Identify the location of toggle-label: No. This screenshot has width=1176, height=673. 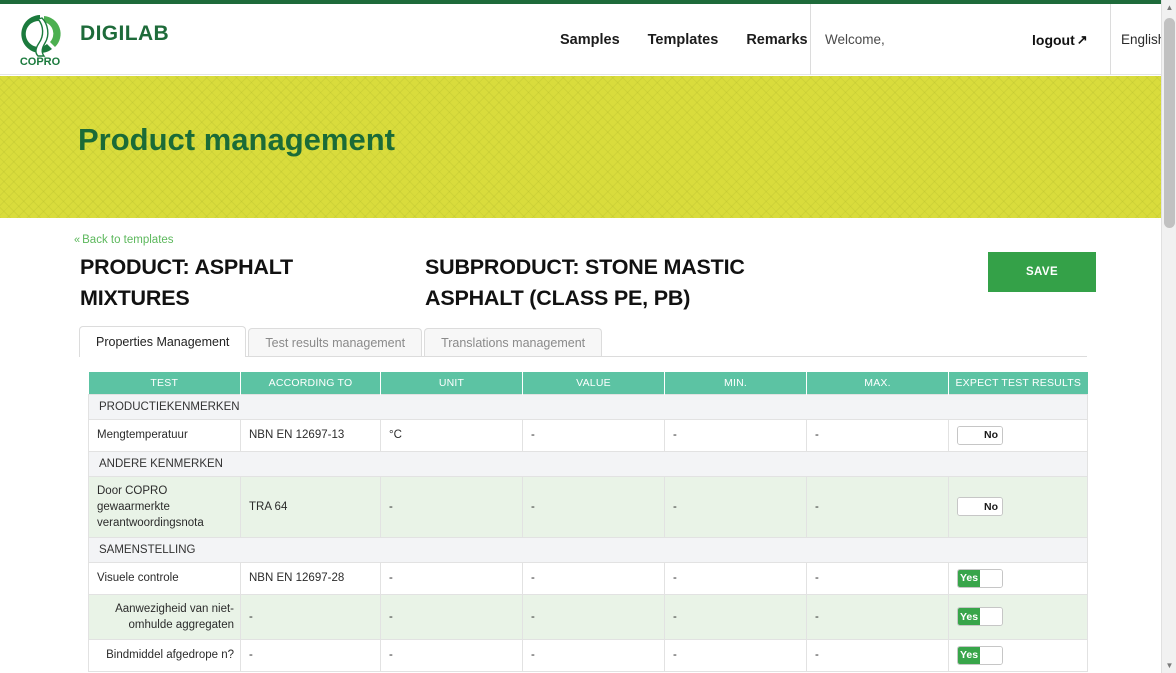
(991, 435).